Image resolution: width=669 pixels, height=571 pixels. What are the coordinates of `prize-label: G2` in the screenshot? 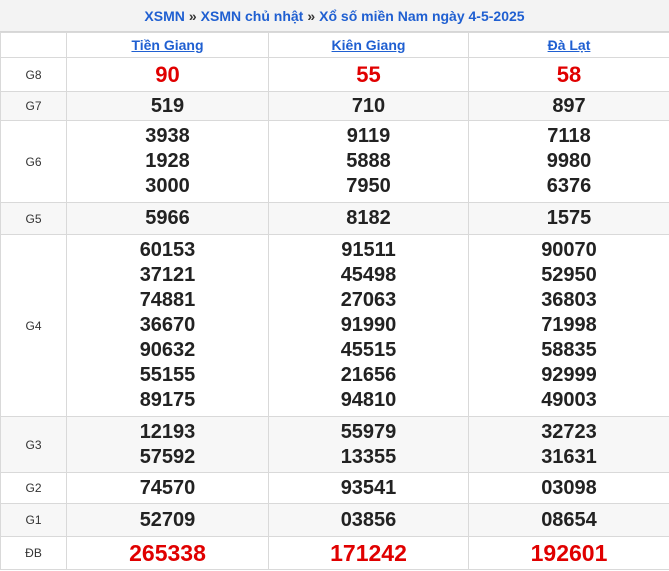 It's located at (33, 488).